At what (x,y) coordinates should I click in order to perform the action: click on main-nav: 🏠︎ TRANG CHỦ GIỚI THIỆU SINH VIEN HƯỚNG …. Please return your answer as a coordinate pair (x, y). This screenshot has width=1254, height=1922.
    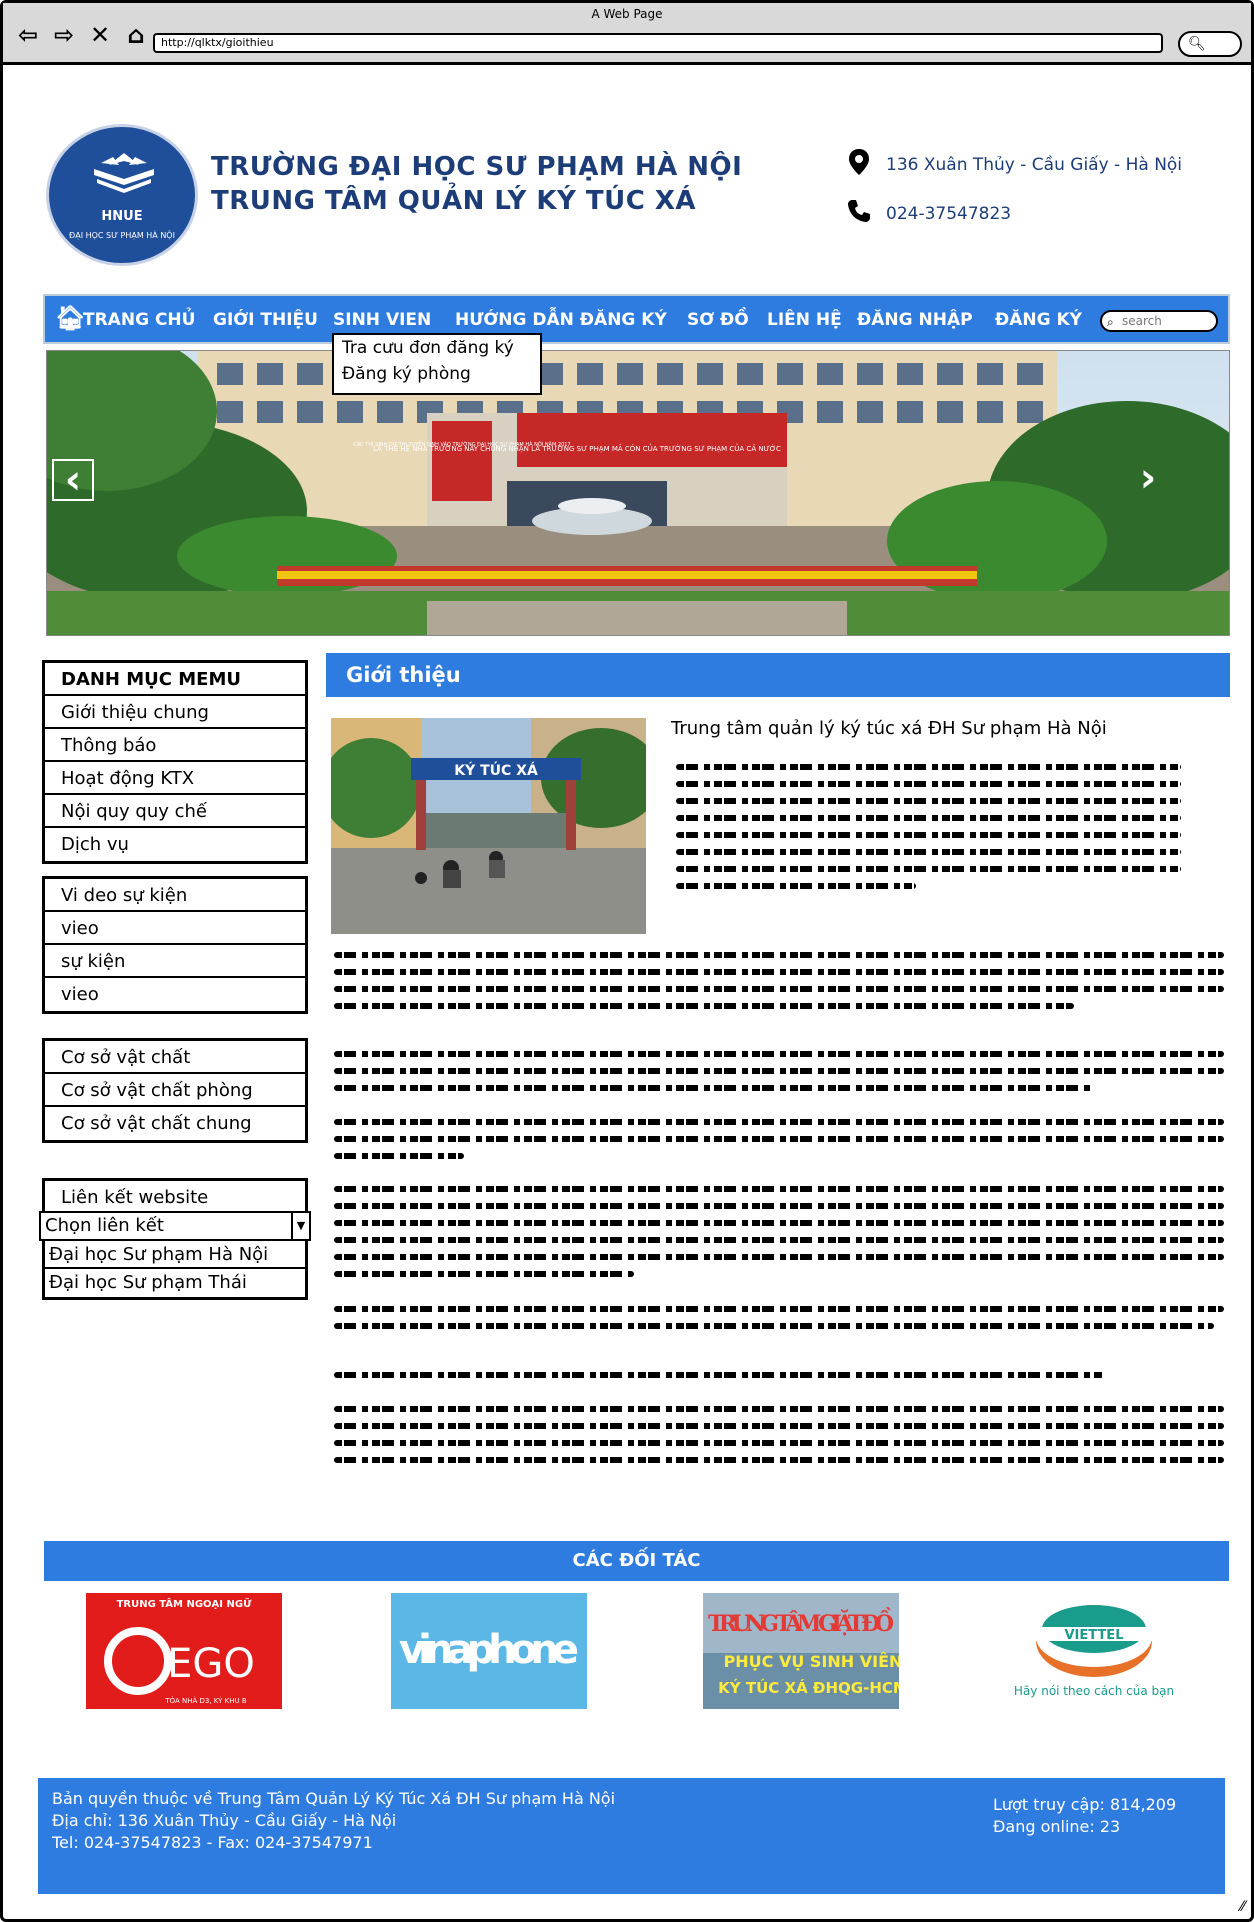
    Looking at the image, I should click on (636, 319).